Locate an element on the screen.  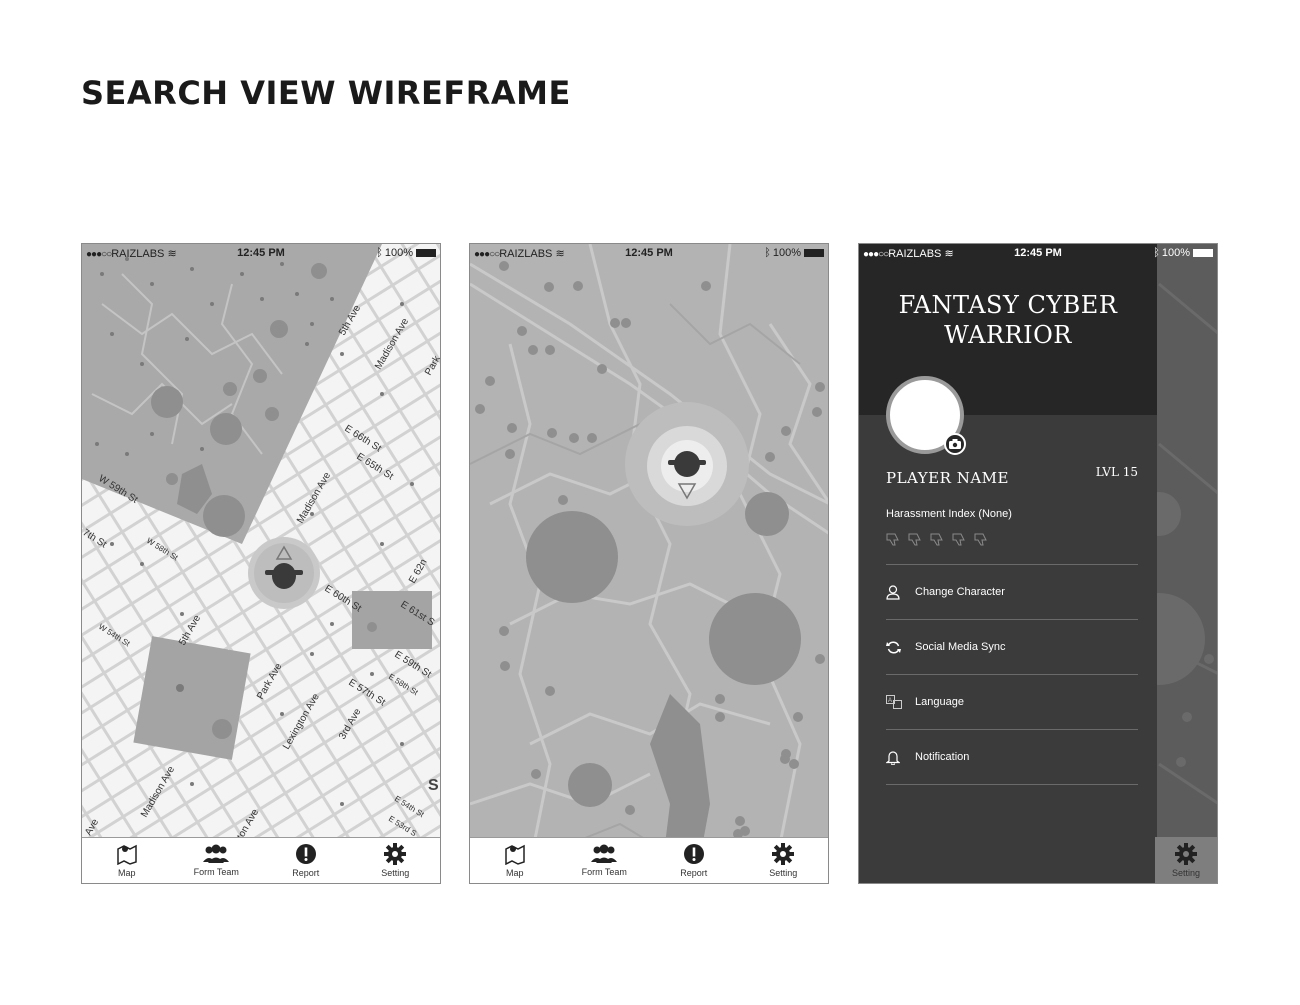
menu-item-notification: Notification is located at coordinates (1012, 757).